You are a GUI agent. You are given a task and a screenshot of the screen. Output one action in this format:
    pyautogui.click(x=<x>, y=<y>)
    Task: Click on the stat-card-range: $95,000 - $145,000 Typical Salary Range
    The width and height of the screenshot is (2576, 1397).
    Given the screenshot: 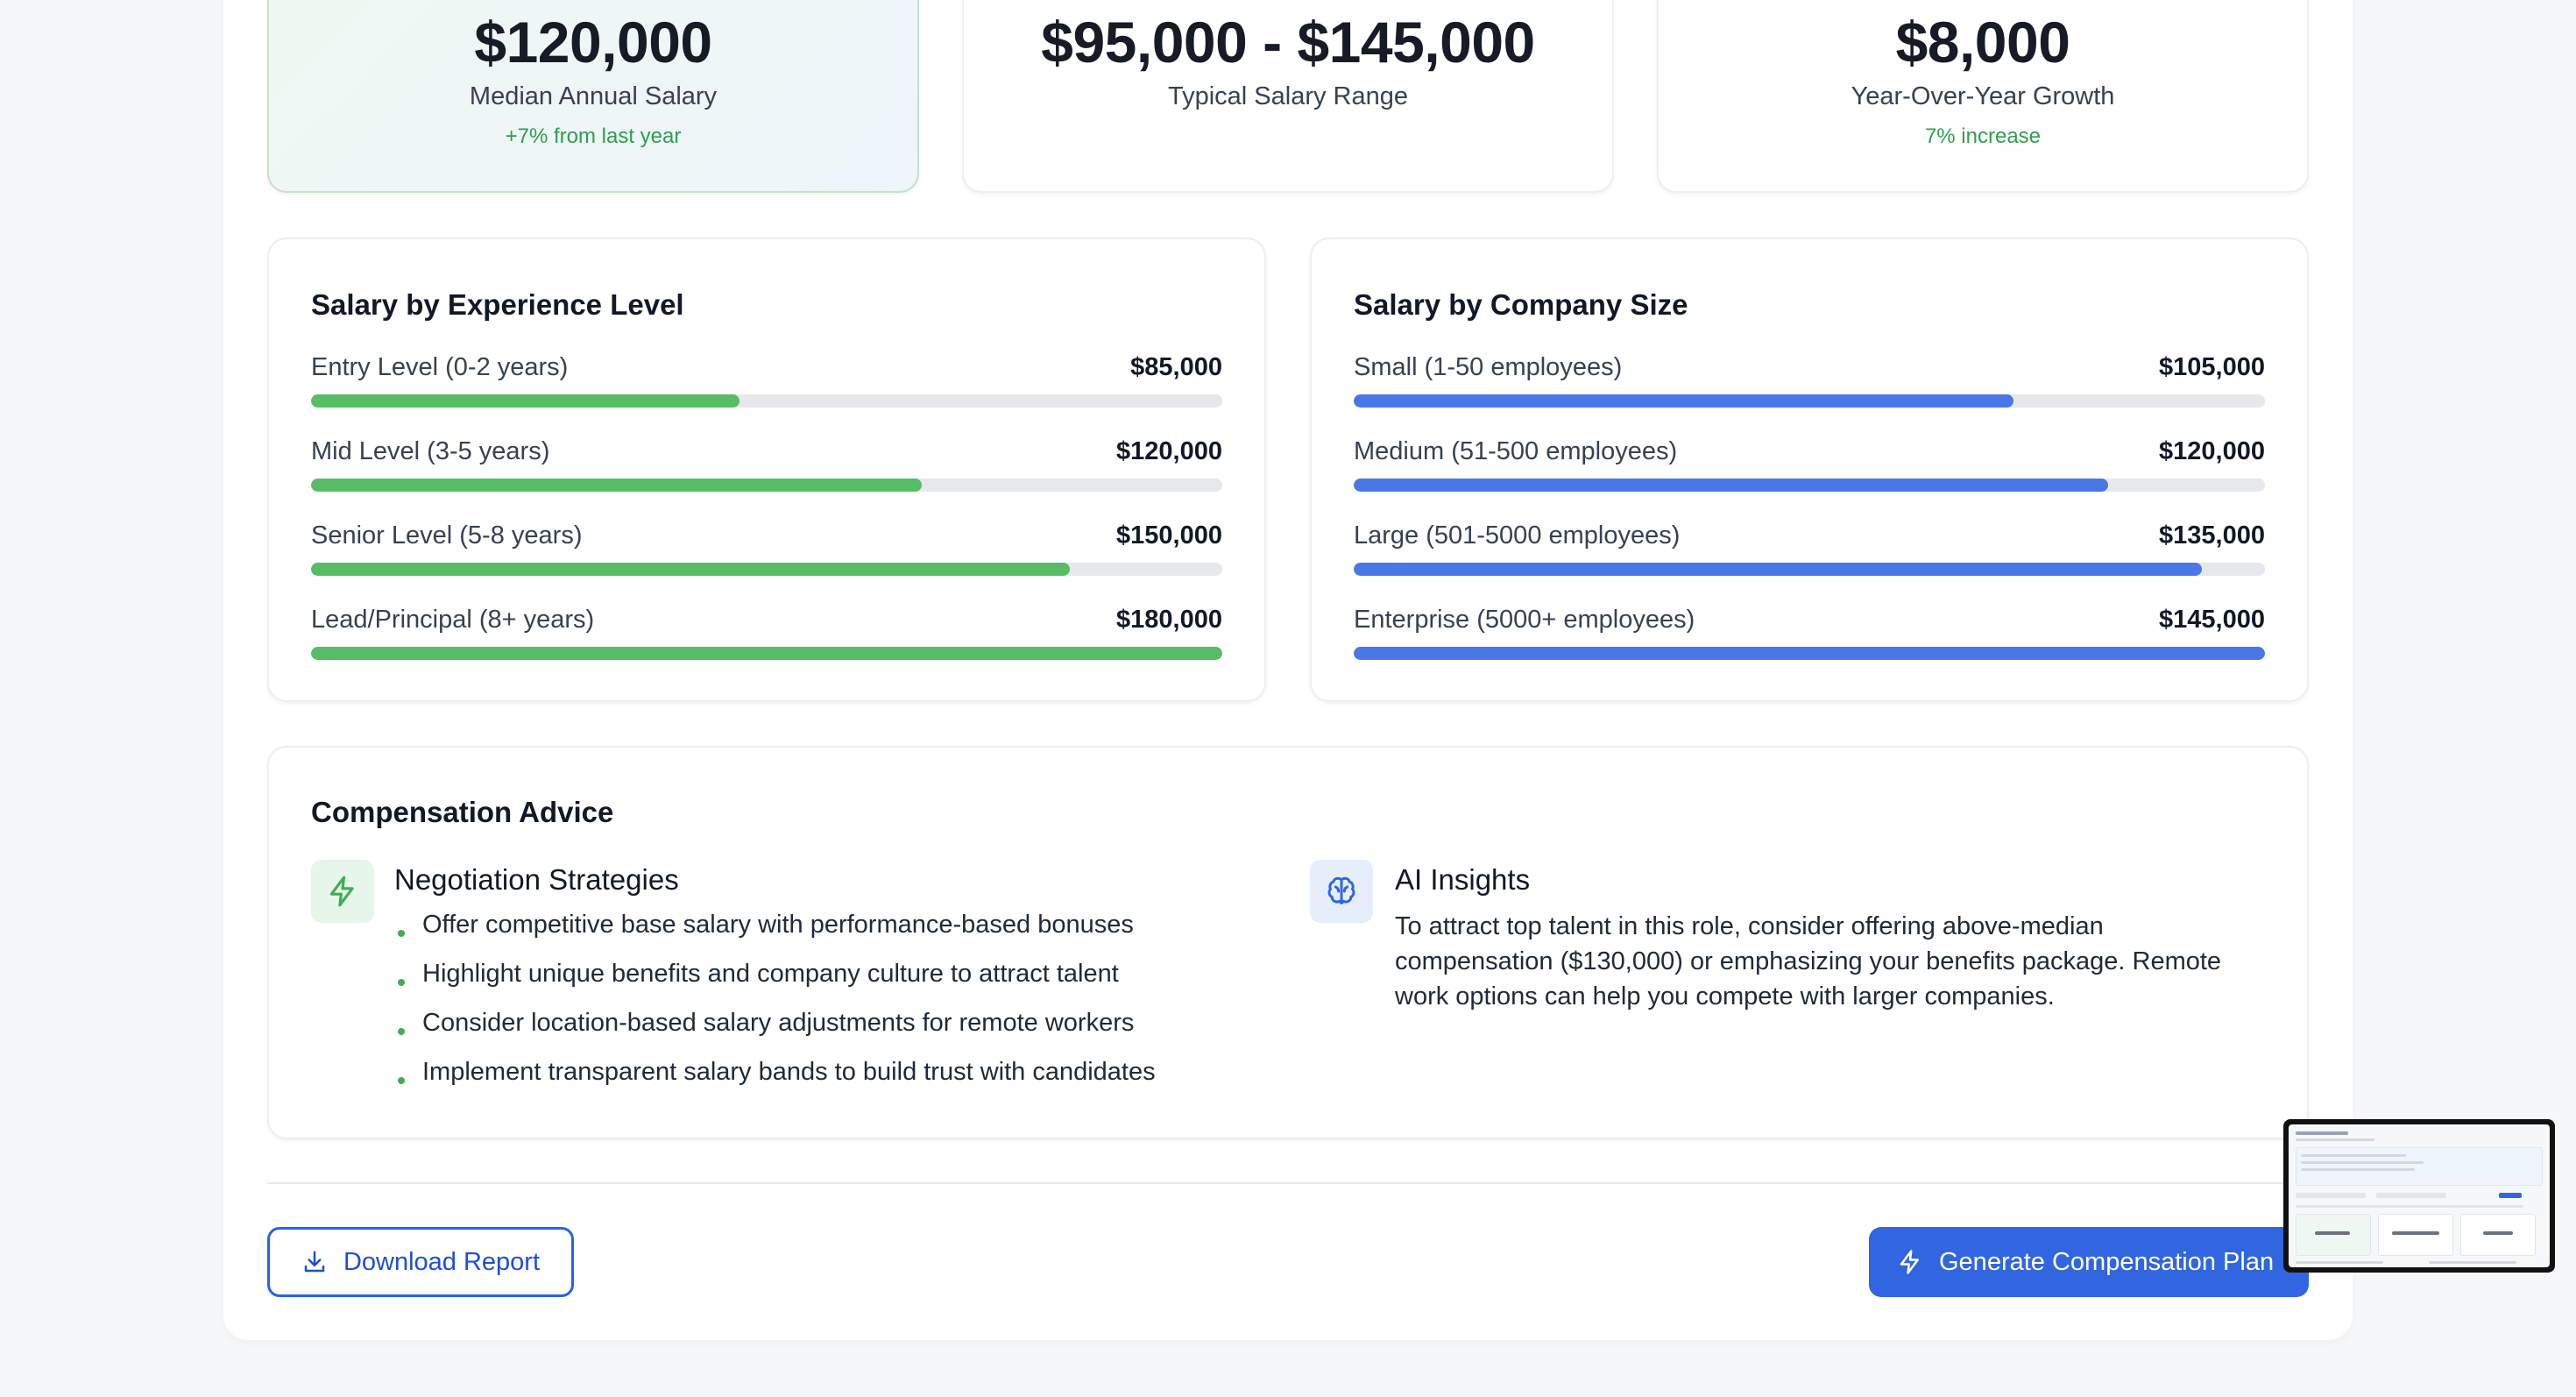 What is the action you would take?
    pyautogui.click(x=1288, y=97)
    